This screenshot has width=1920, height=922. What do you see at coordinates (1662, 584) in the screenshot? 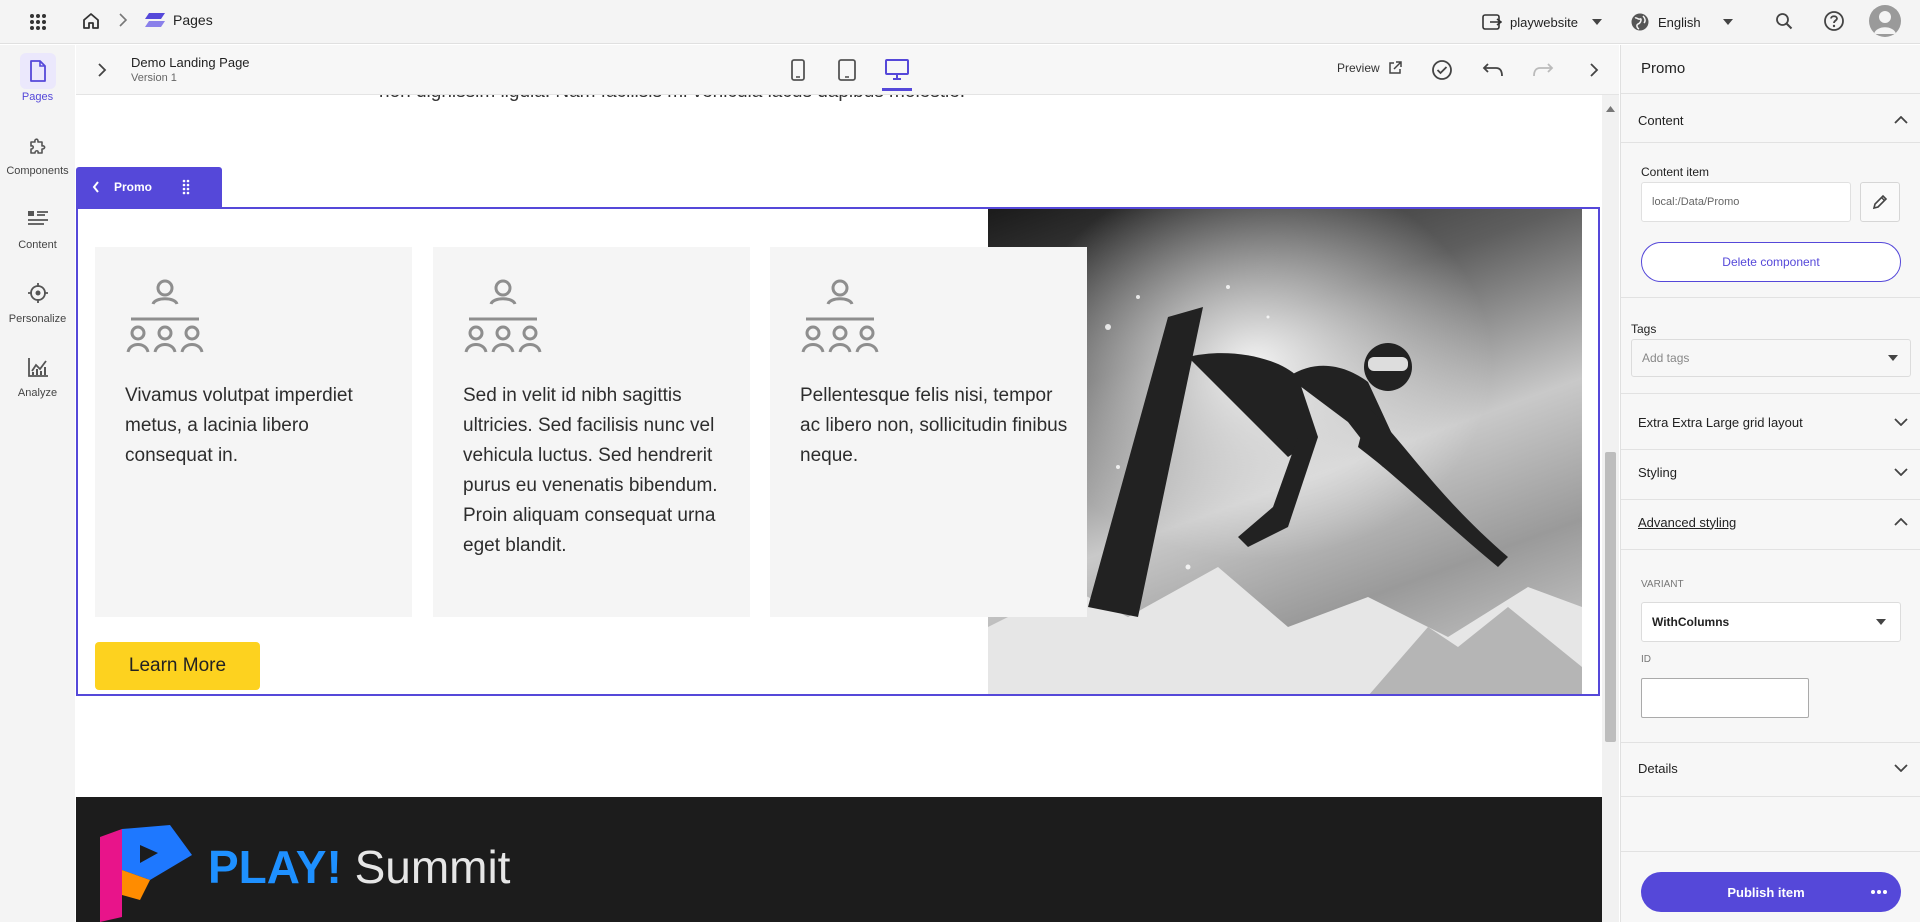
I see `variant-label: VARIANT` at bounding box center [1662, 584].